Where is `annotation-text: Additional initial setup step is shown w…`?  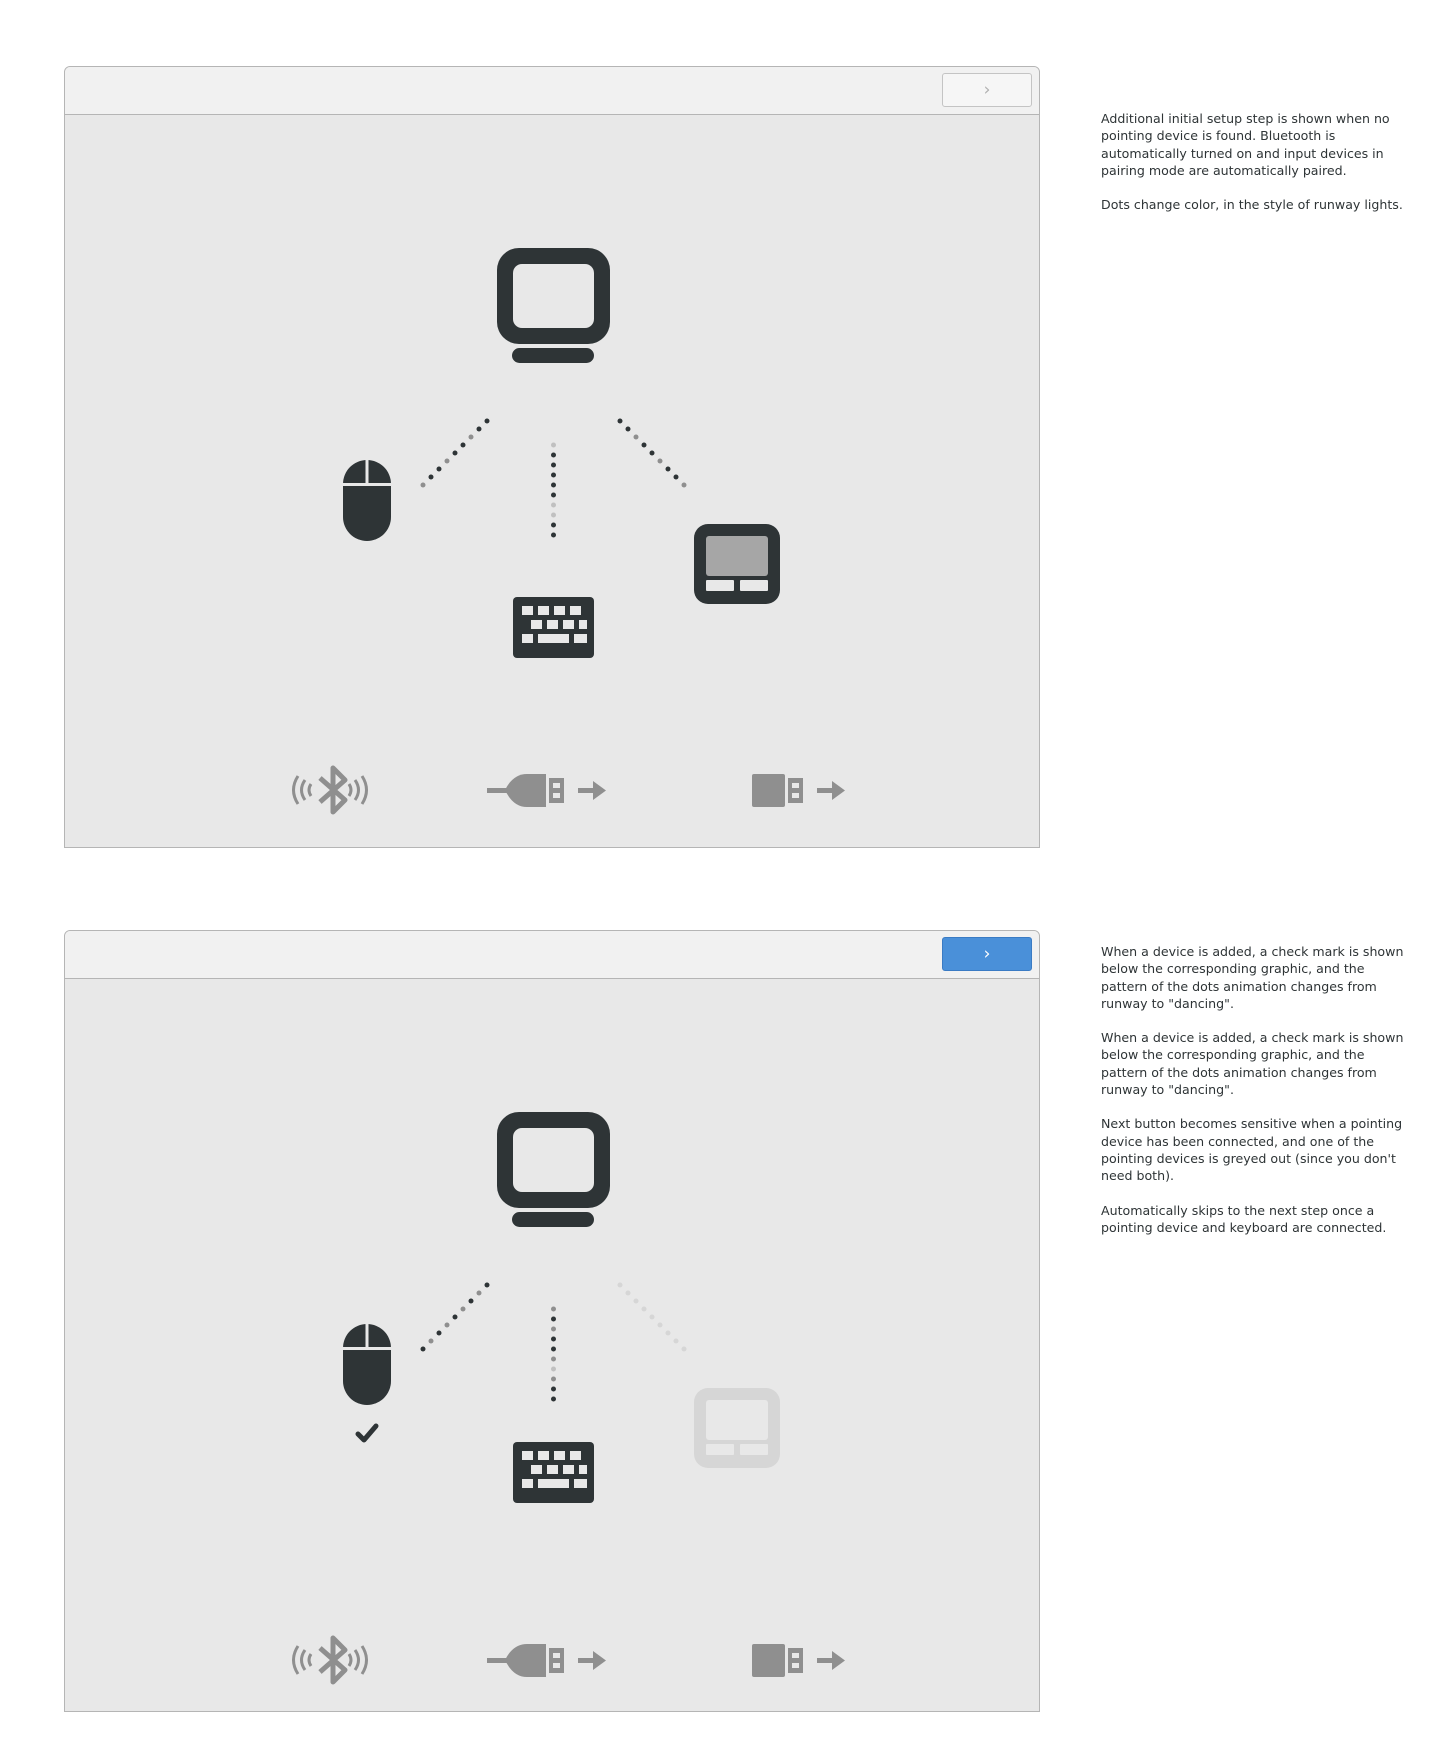 annotation-text: Additional initial setup step is shown w… is located at coordinates (1245, 144).